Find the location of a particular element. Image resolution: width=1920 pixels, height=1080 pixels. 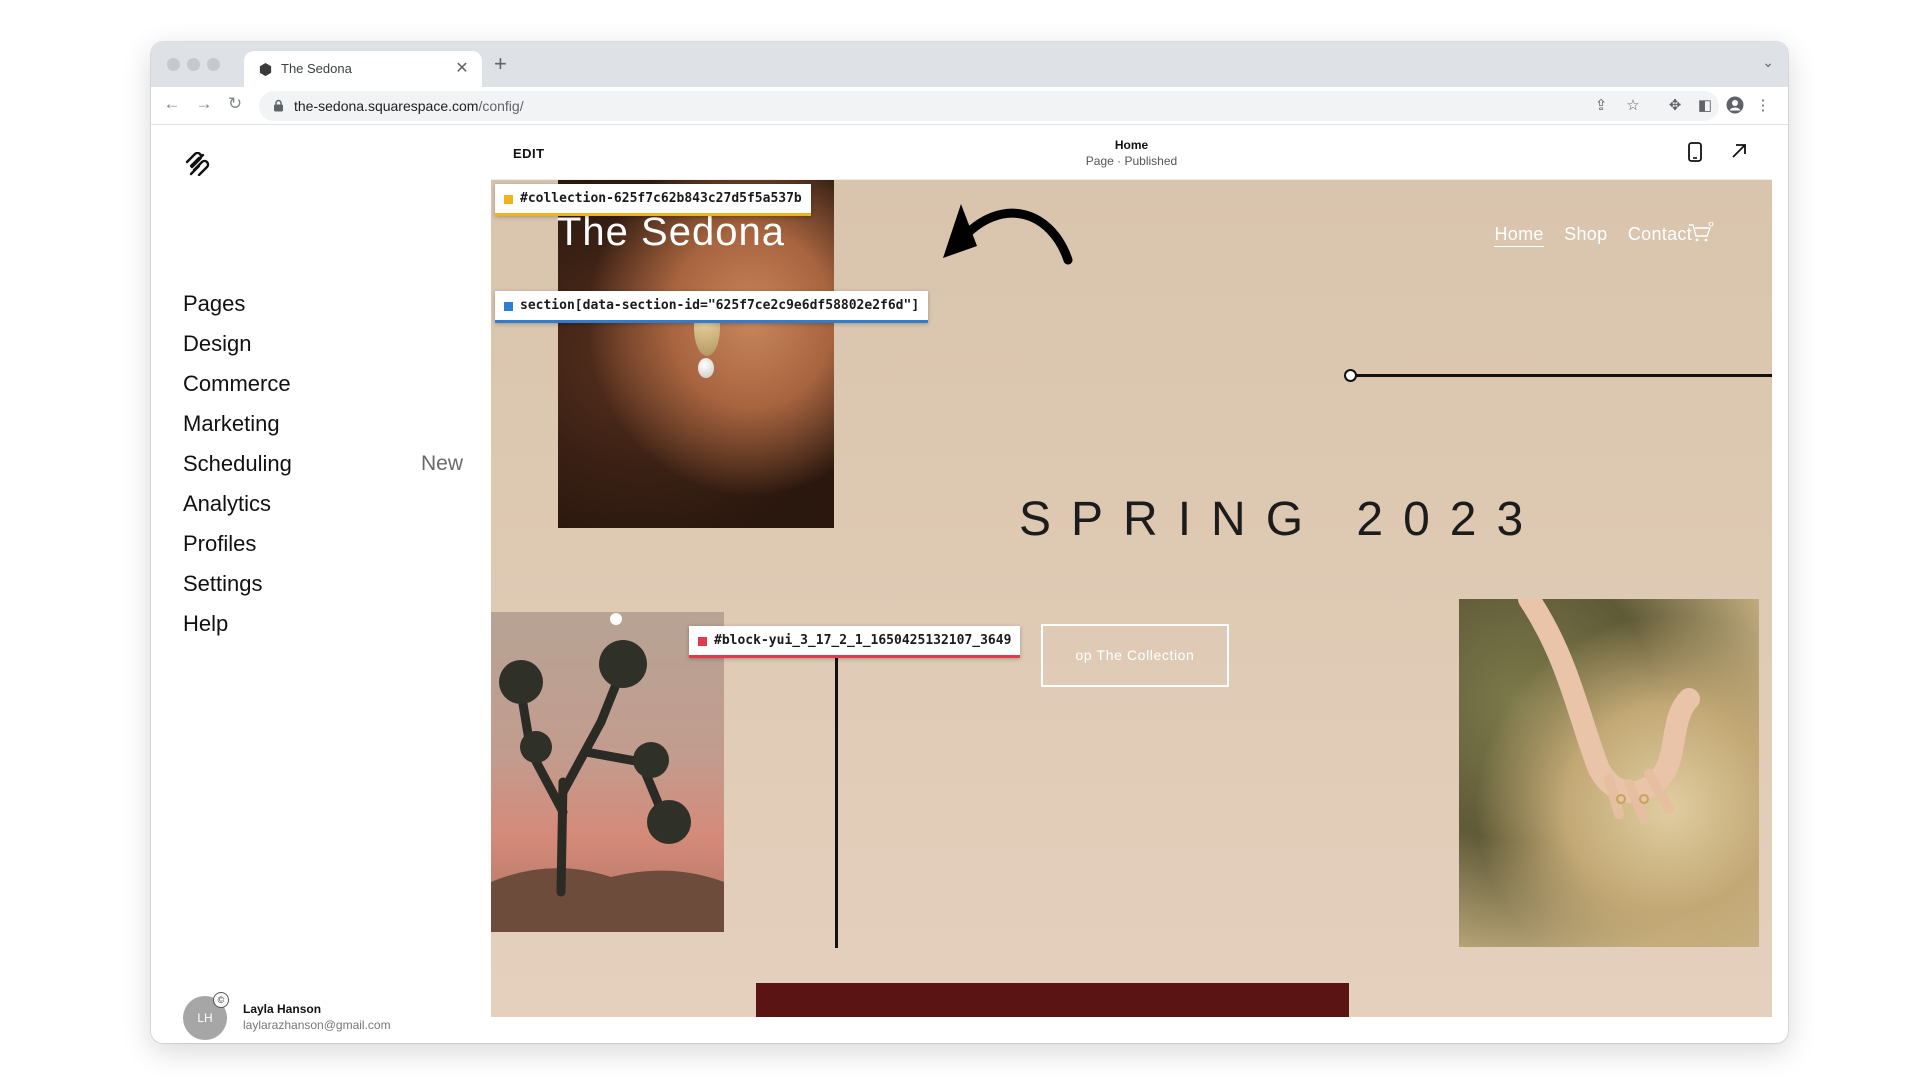

tab-title: The Sedona is located at coordinates (316, 68).